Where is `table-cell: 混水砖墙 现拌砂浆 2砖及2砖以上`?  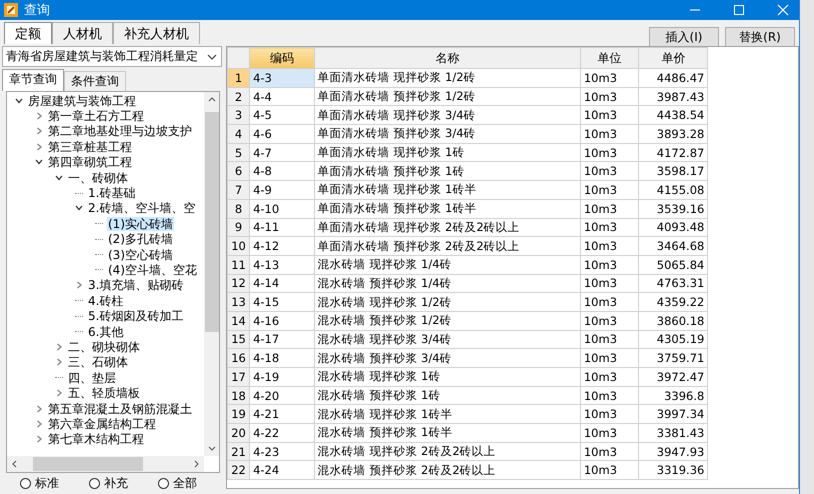 table-cell: 混水砖墙 现拌砂浆 2砖及2砖以上 is located at coordinates (447, 451).